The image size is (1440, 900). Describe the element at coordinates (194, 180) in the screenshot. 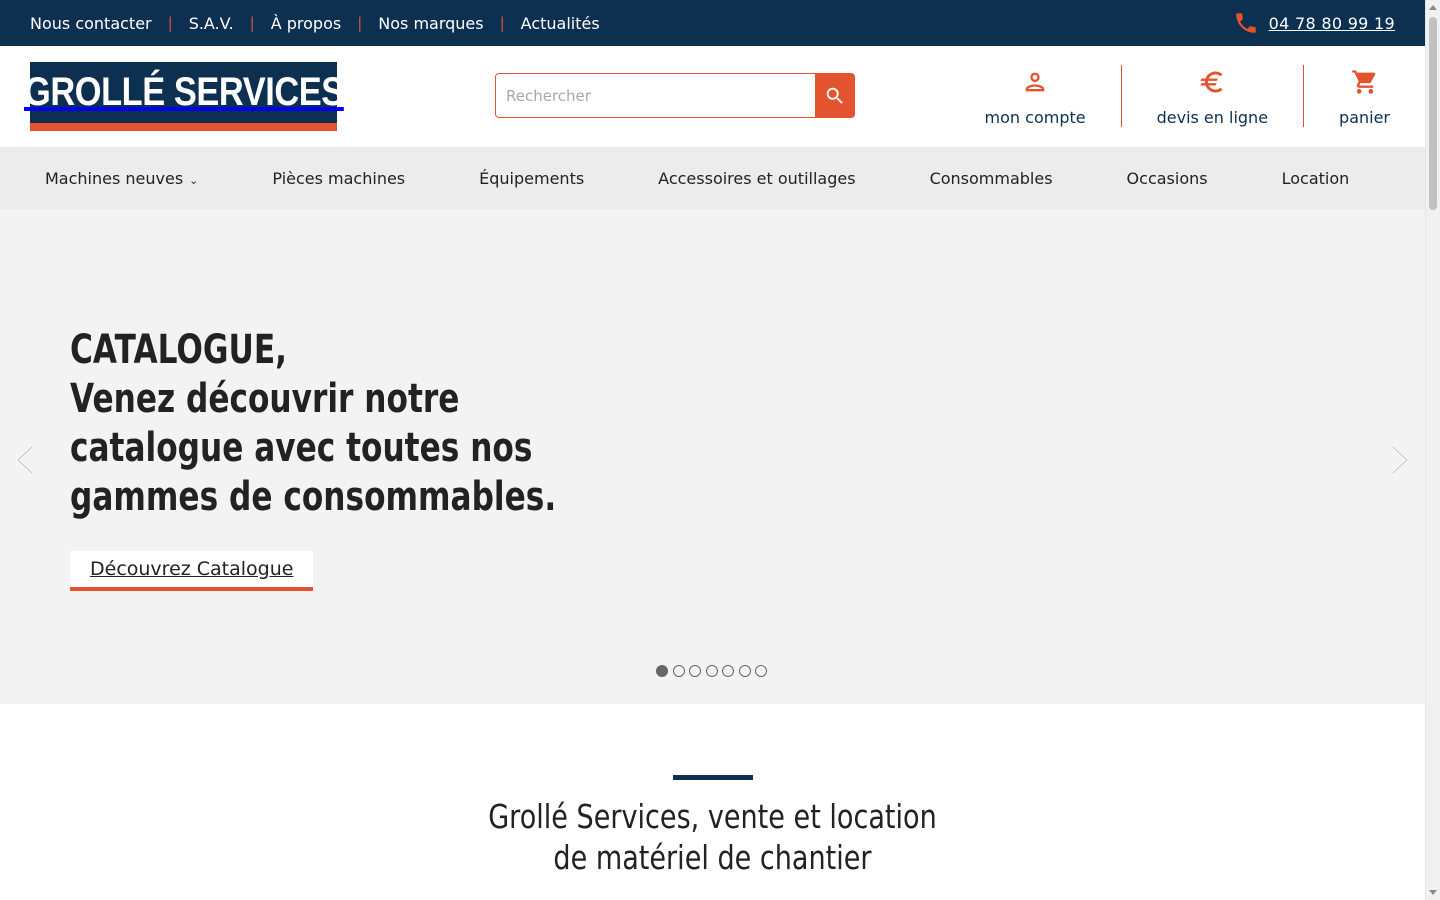

I see `chevron-down-icon: ⌄` at that location.